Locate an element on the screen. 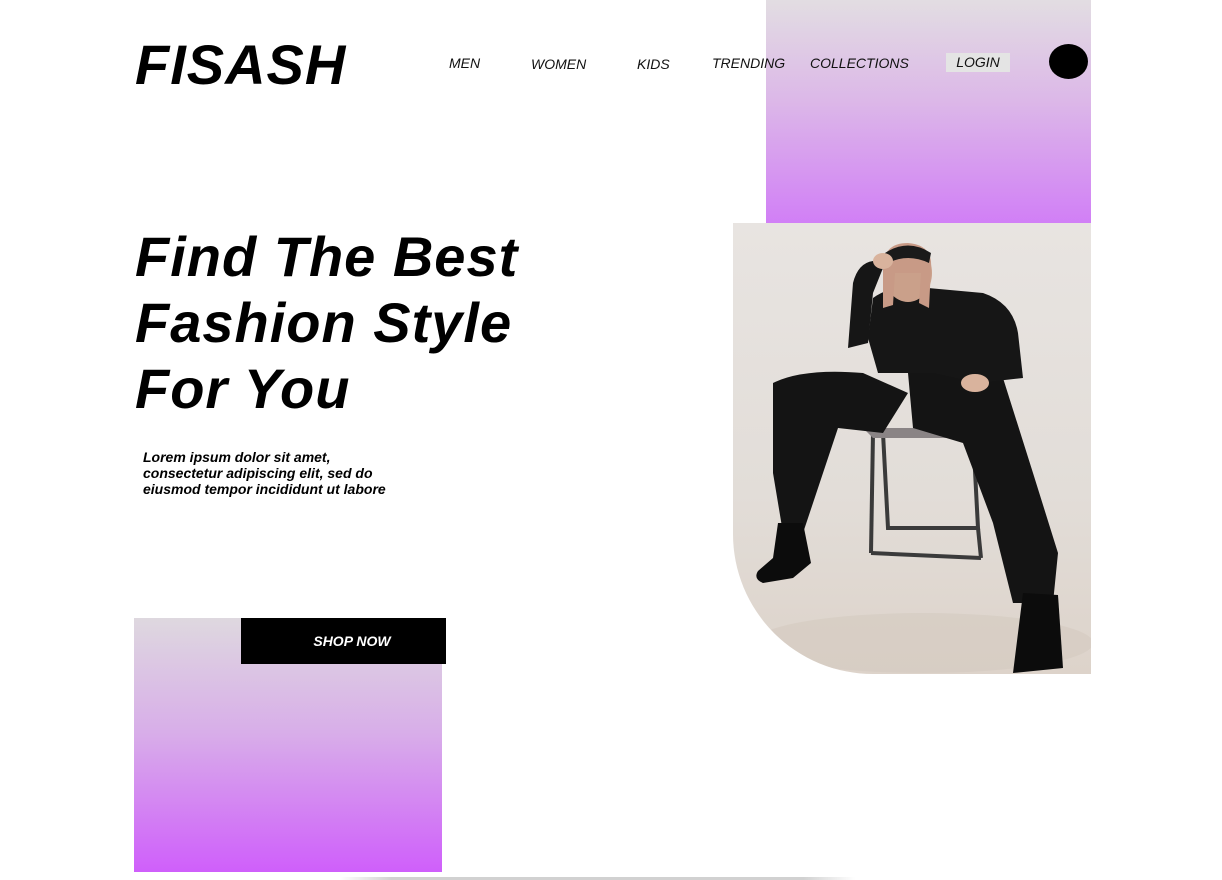 The width and height of the screenshot is (1222, 880). nav-item-men: MEN is located at coordinates (464, 63).